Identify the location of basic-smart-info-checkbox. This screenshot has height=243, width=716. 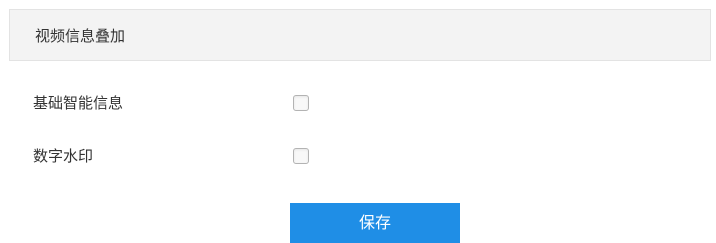
(301, 103).